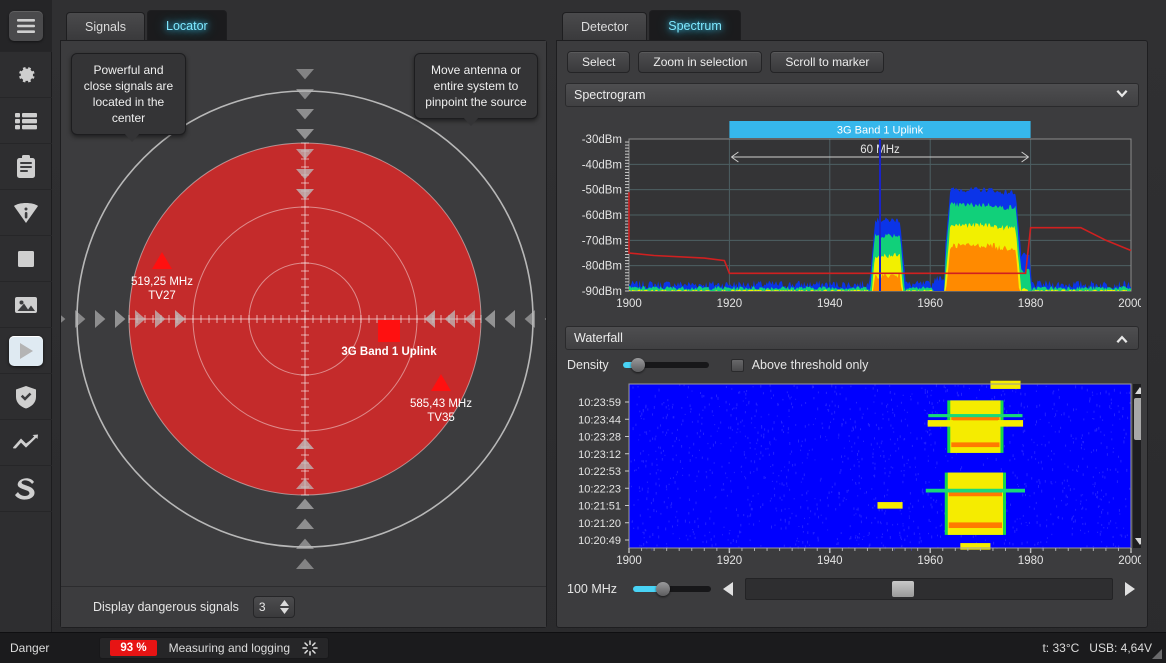 The height and width of the screenshot is (663, 1166). Describe the element at coordinates (187, 25) in the screenshot. I see `tab-locator: Locator` at that location.